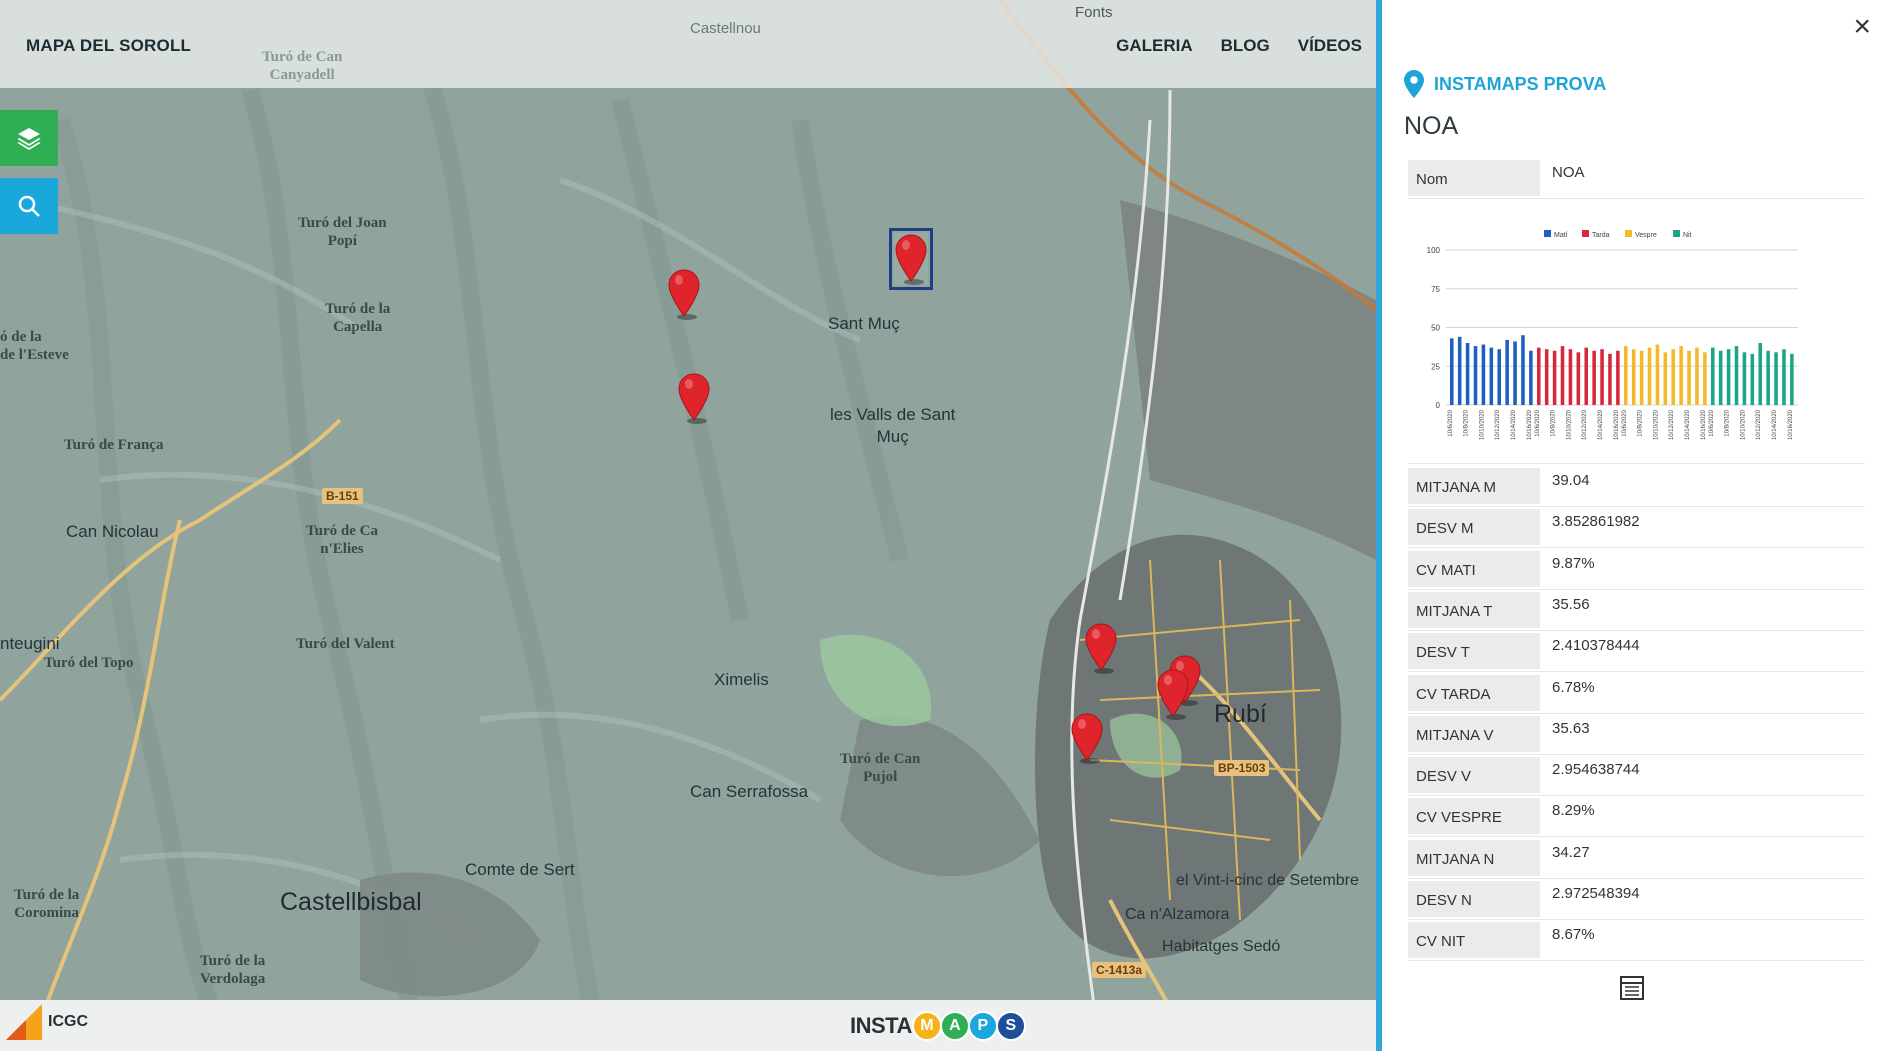 The height and width of the screenshot is (1051, 1883). Describe the element at coordinates (1431, 126) in the screenshot. I see `feature-name: NOA` at that location.